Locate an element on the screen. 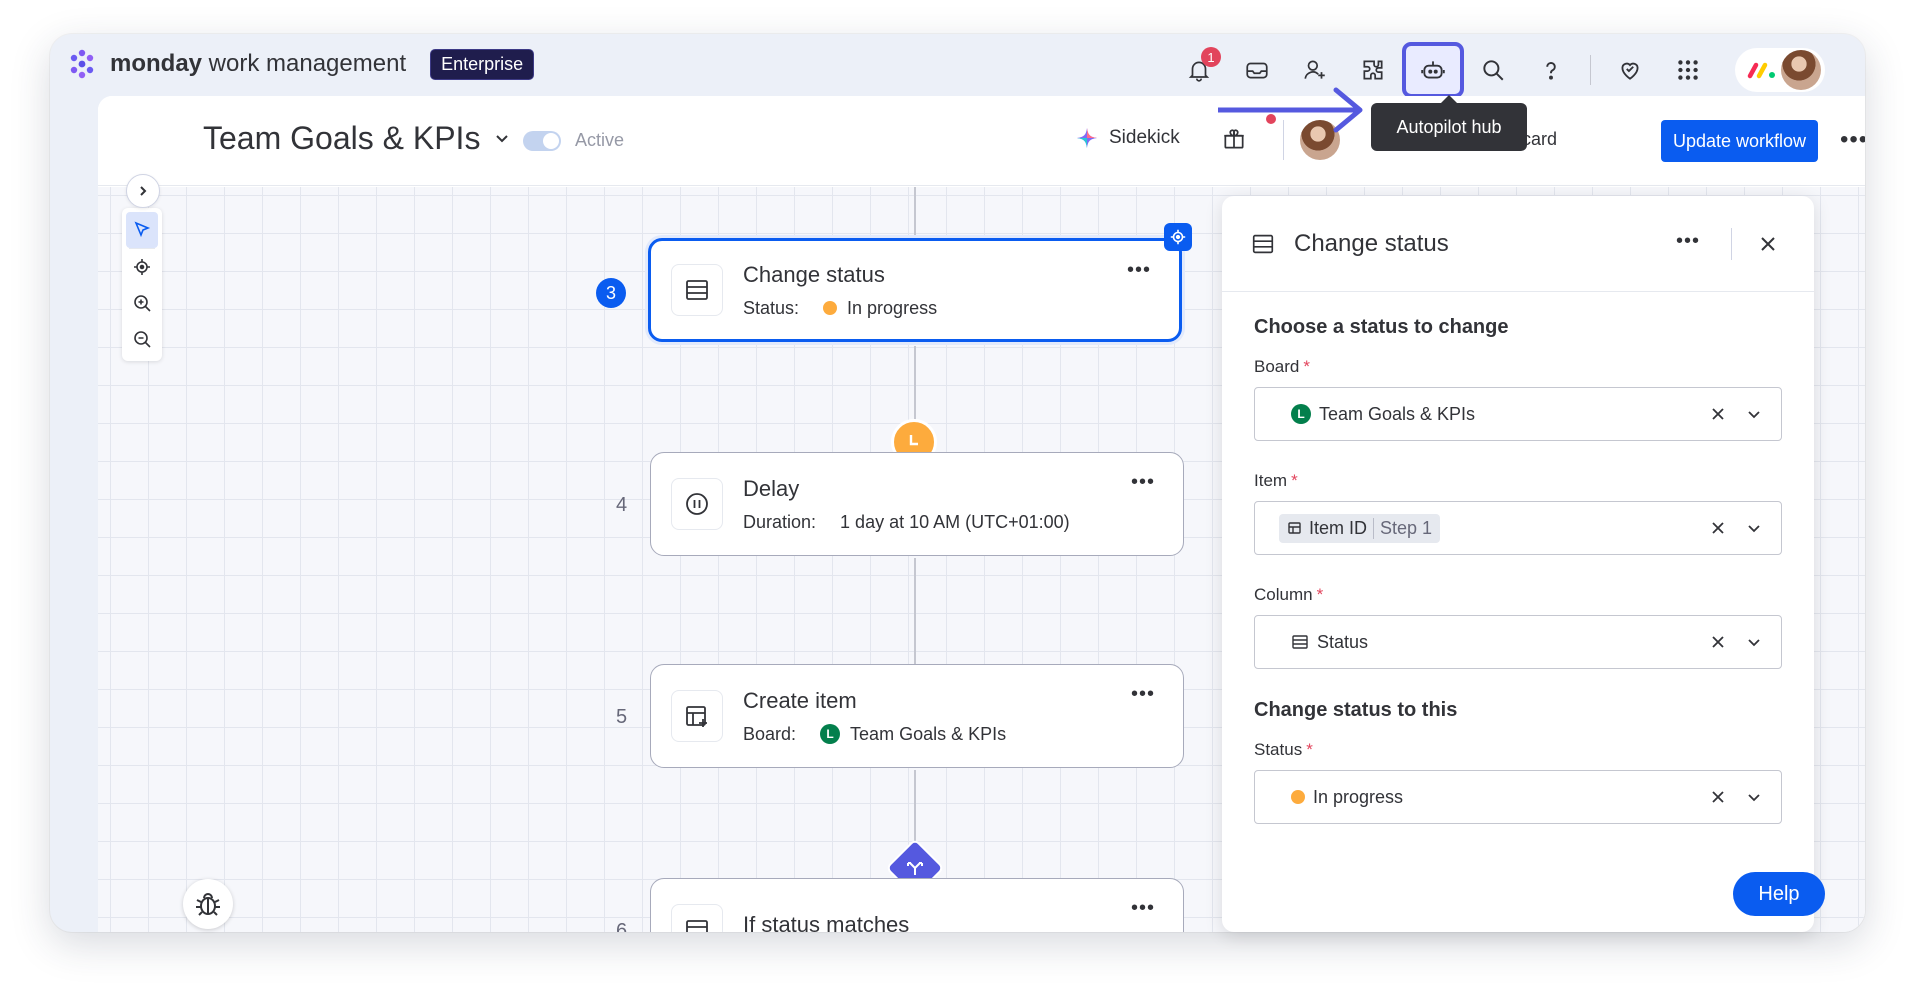  column-select: Status is located at coordinates (1518, 642).